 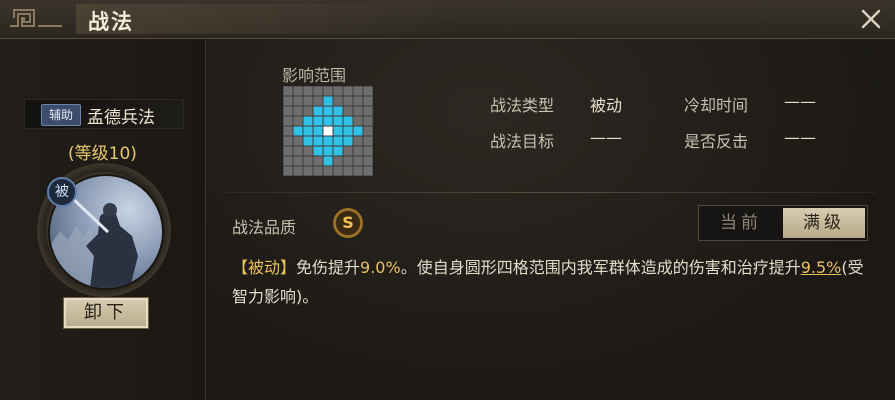 I want to click on title-bar: 战法, so click(x=447, y=19).